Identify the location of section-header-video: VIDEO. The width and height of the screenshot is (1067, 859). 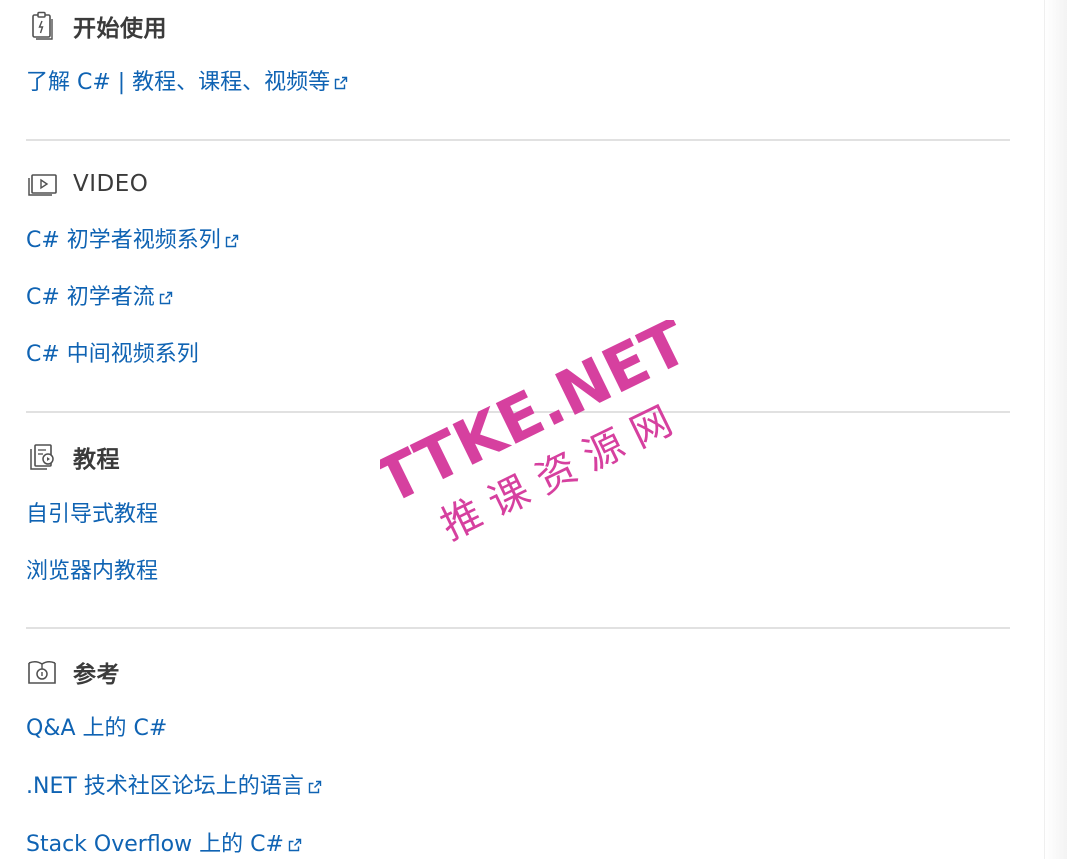
(87, 184).